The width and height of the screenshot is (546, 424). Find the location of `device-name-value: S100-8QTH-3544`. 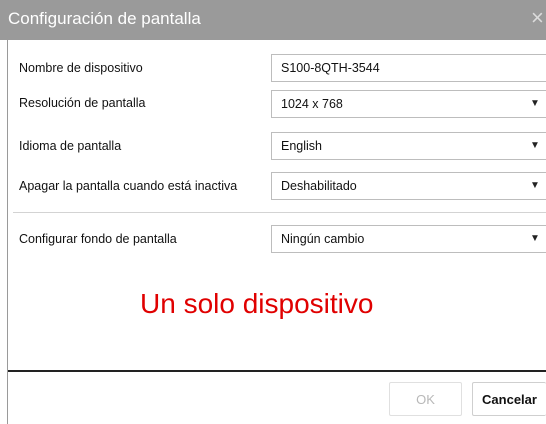

device-name-value: S100-8QTH-3544 is located at coordinates (330, 68).